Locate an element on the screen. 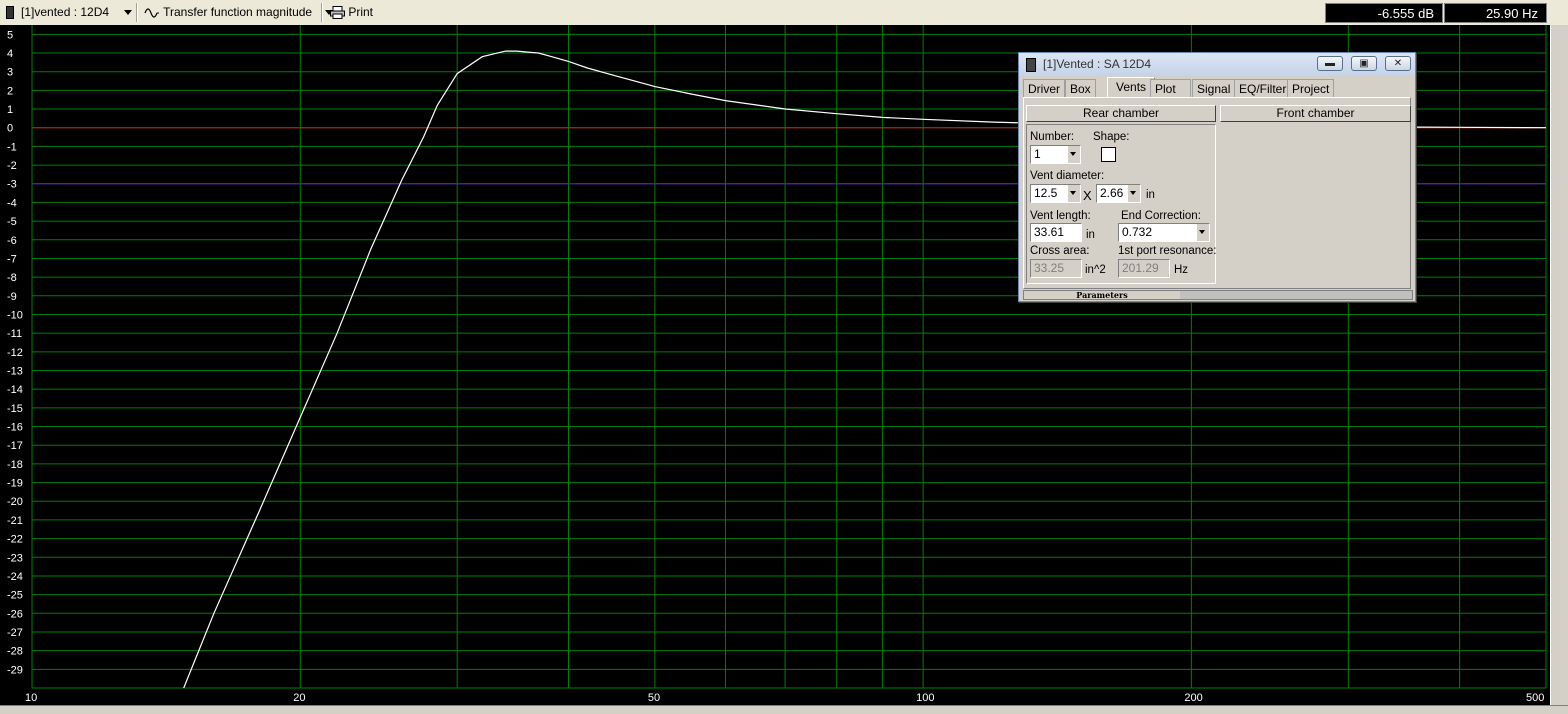 The width and height of the screenshot is (1568, 714). y-tick-label: -16 is located at coordinates (15, 428).